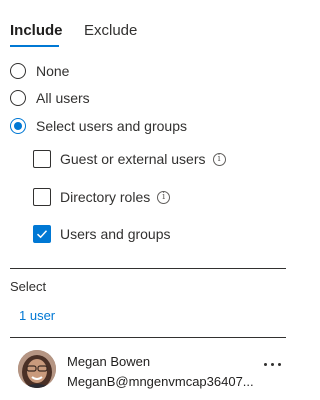 The width and height of the screenshot is (320, 400). What do you see at coordinates (28, 286) in the screenshot?
I see `select-label: Select` at bounding box center [28, 286].